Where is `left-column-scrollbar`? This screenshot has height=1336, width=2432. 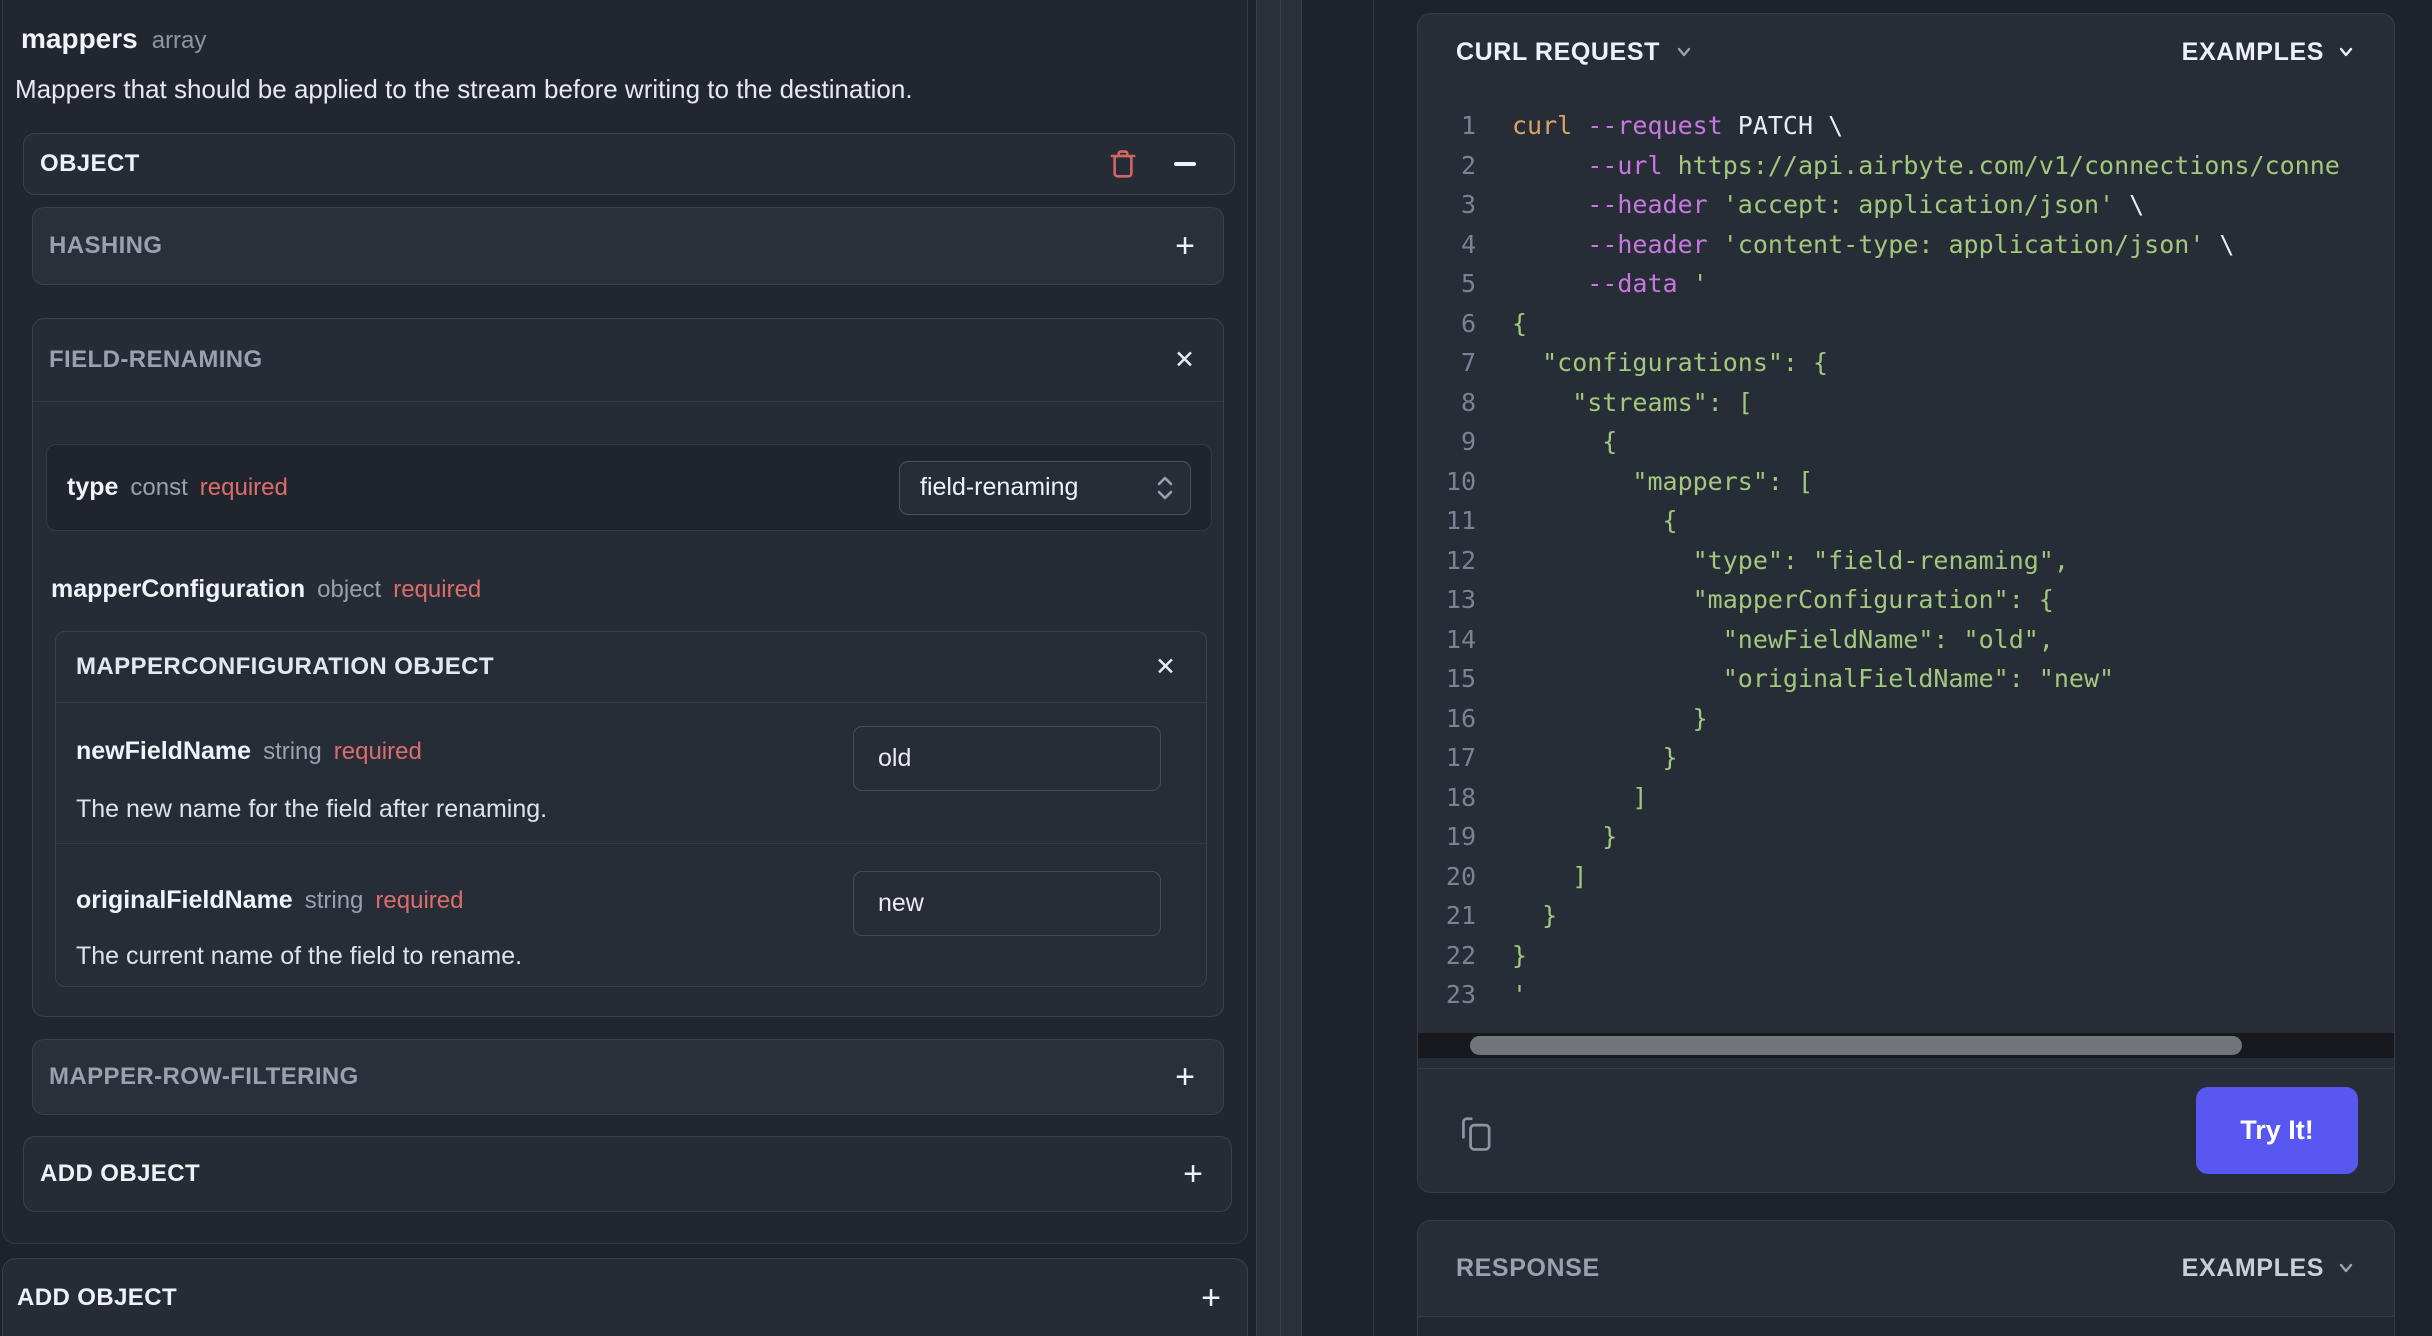
left-column-scrollbar is located at coordinates (1279, 668).